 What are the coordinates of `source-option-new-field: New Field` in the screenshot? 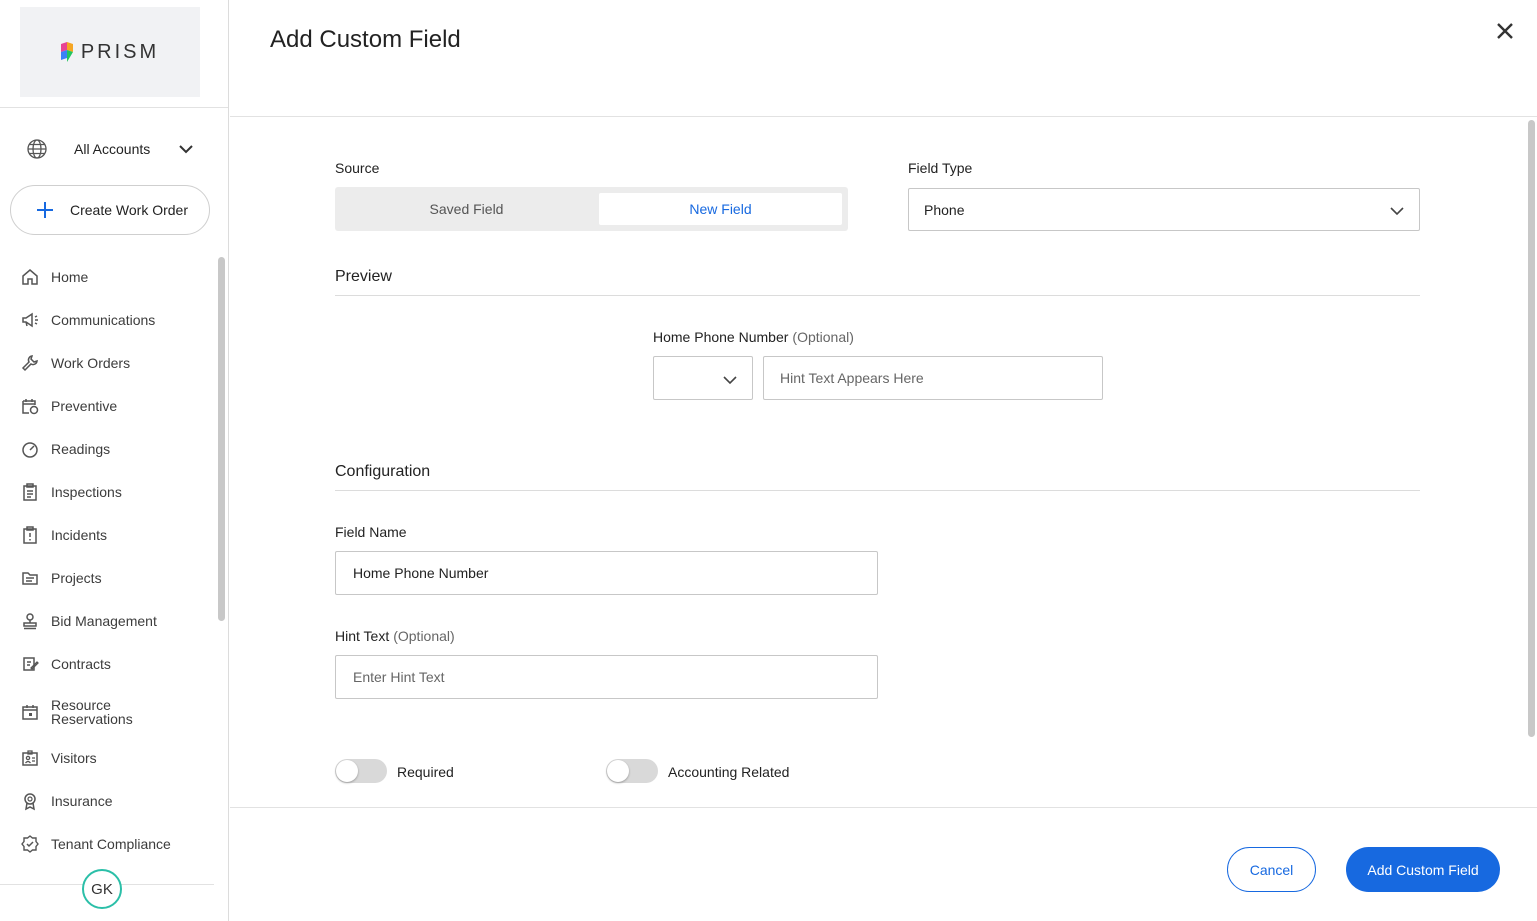 It's located at (720, 209).